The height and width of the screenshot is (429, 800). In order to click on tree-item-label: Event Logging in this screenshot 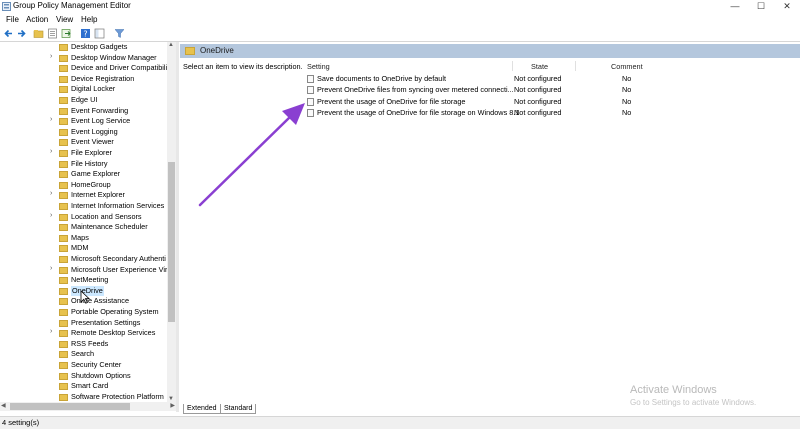, I will do `click(94, 131)`.